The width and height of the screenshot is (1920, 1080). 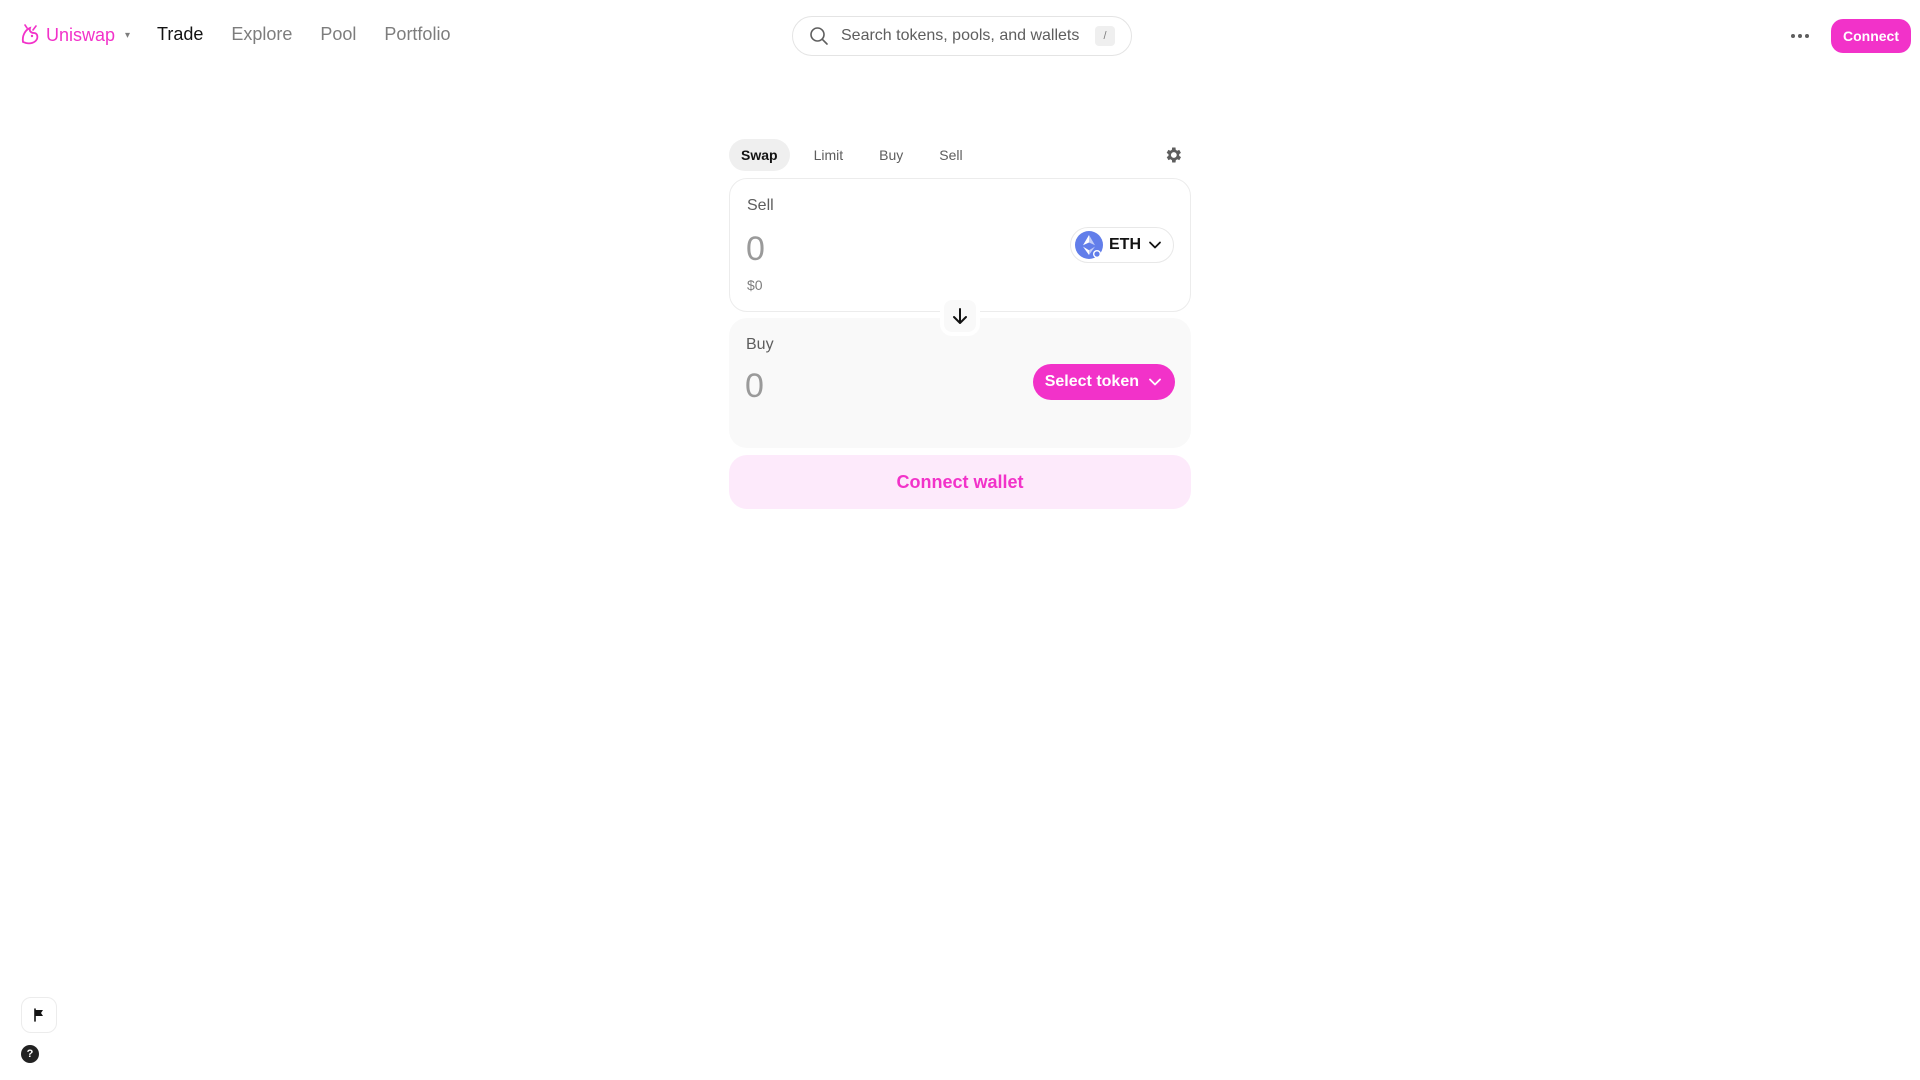 I want to click on search-icon, so click(x=819, y=36).